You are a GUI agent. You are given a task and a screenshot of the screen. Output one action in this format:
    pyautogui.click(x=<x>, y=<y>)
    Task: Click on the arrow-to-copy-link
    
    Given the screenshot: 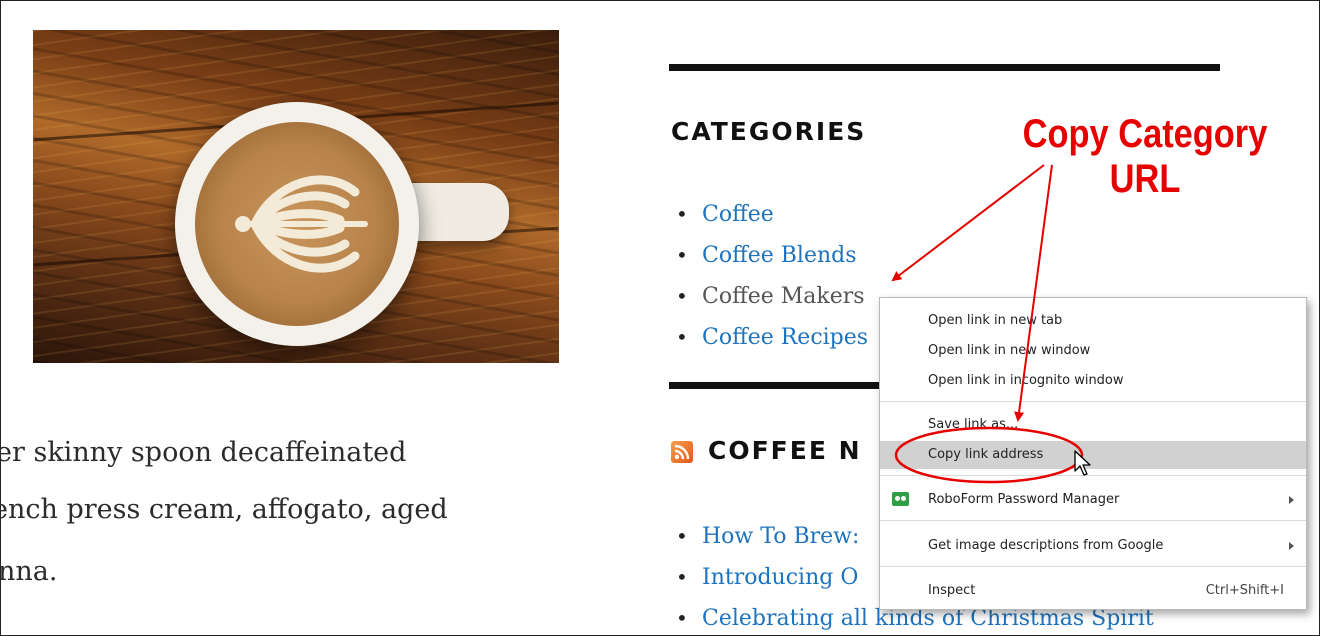 What is the action you would take?
    pyautogui.click(x=1033, y=293)
    